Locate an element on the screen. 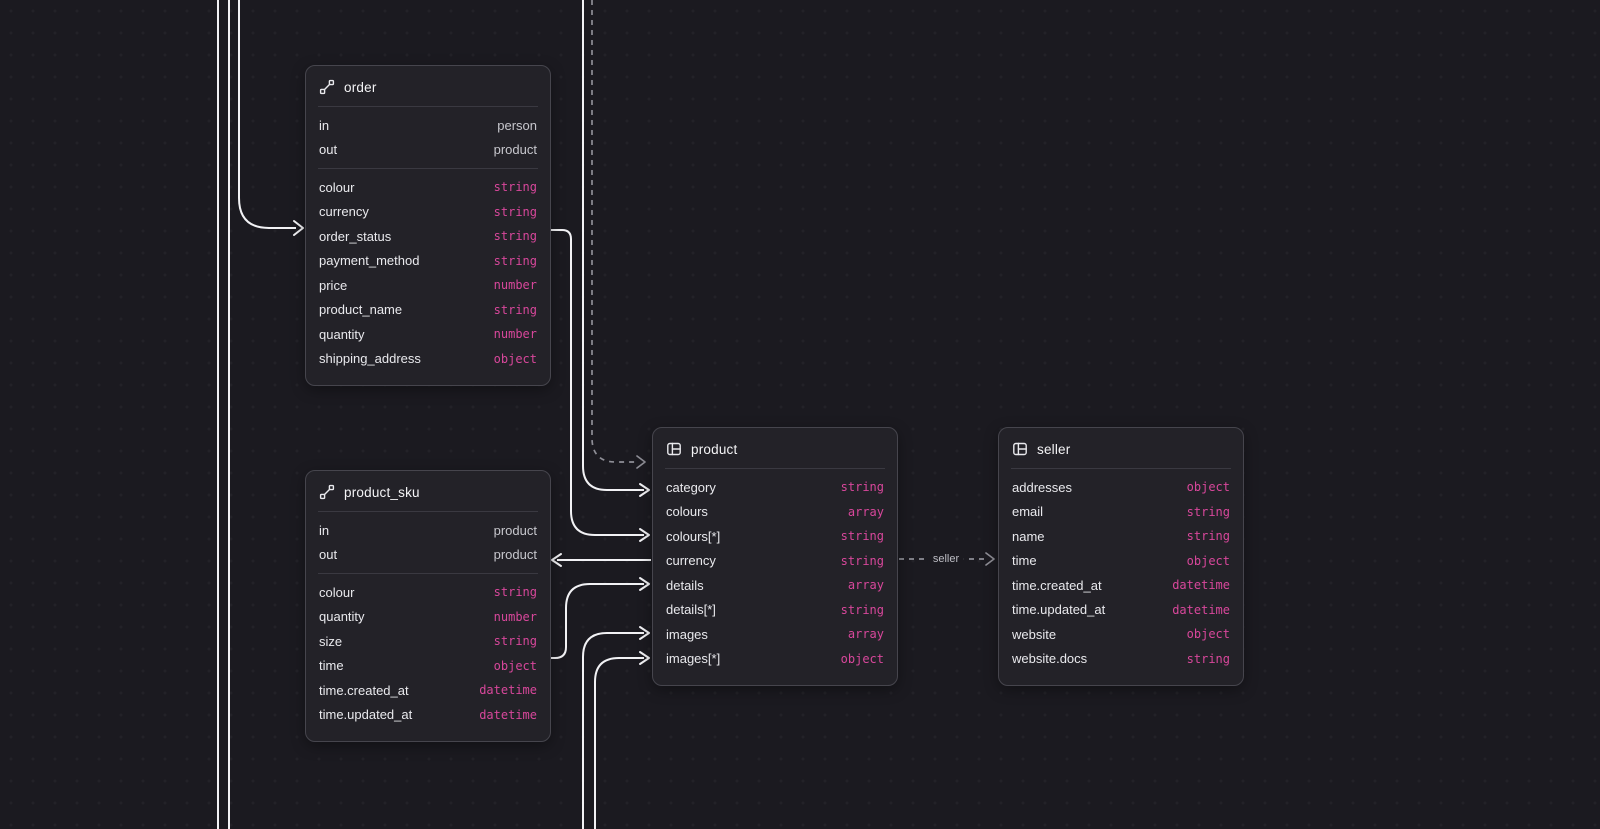  link-row: in person is located at coordinates (428, 125).